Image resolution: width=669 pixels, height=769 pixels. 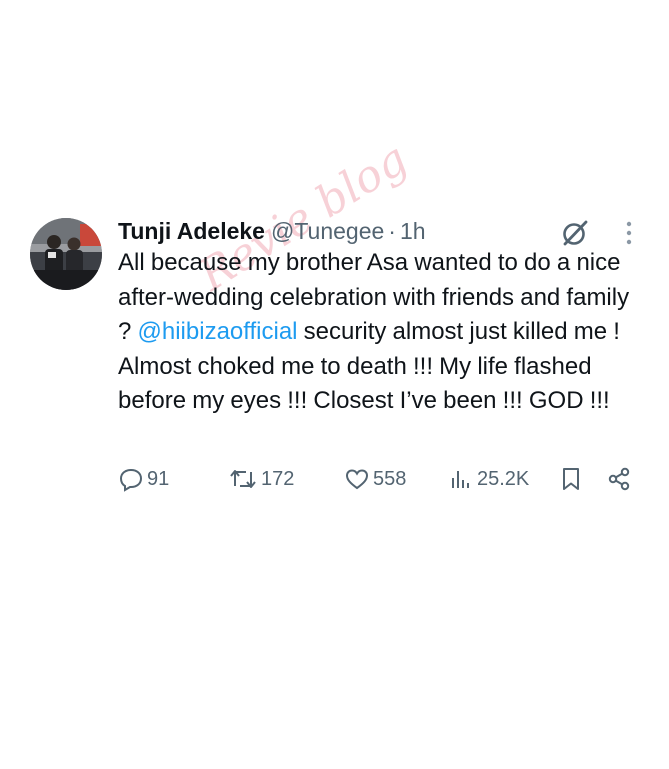 I want to click on more-dots-icon, so click(x=629, y=233).